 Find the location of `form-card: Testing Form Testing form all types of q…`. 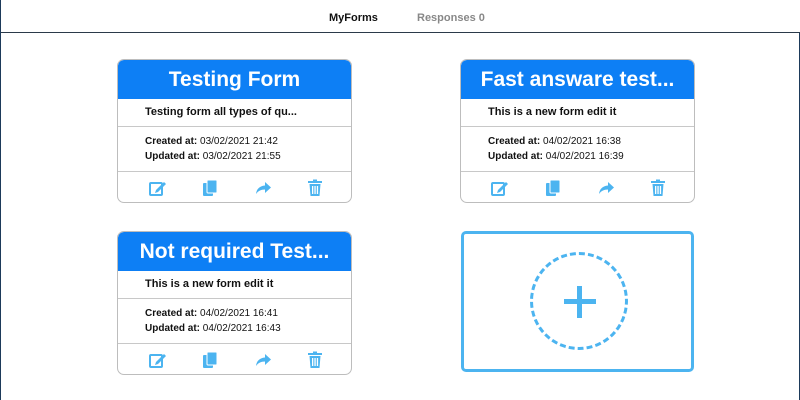

form-card: Testing Form Testing form all types of q… is located at coordinates (234, 131).